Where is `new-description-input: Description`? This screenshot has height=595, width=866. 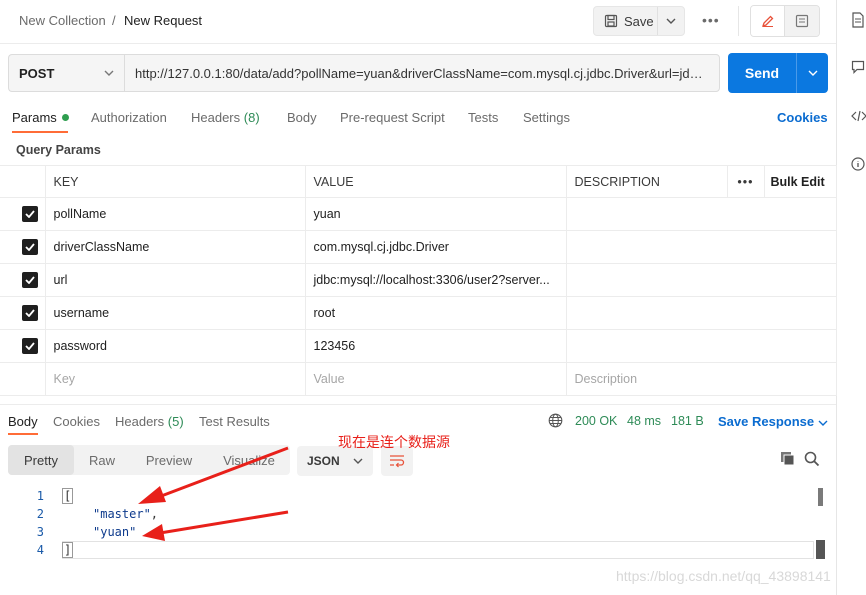
new-description-input: Description is located at coordinates (701, 379).